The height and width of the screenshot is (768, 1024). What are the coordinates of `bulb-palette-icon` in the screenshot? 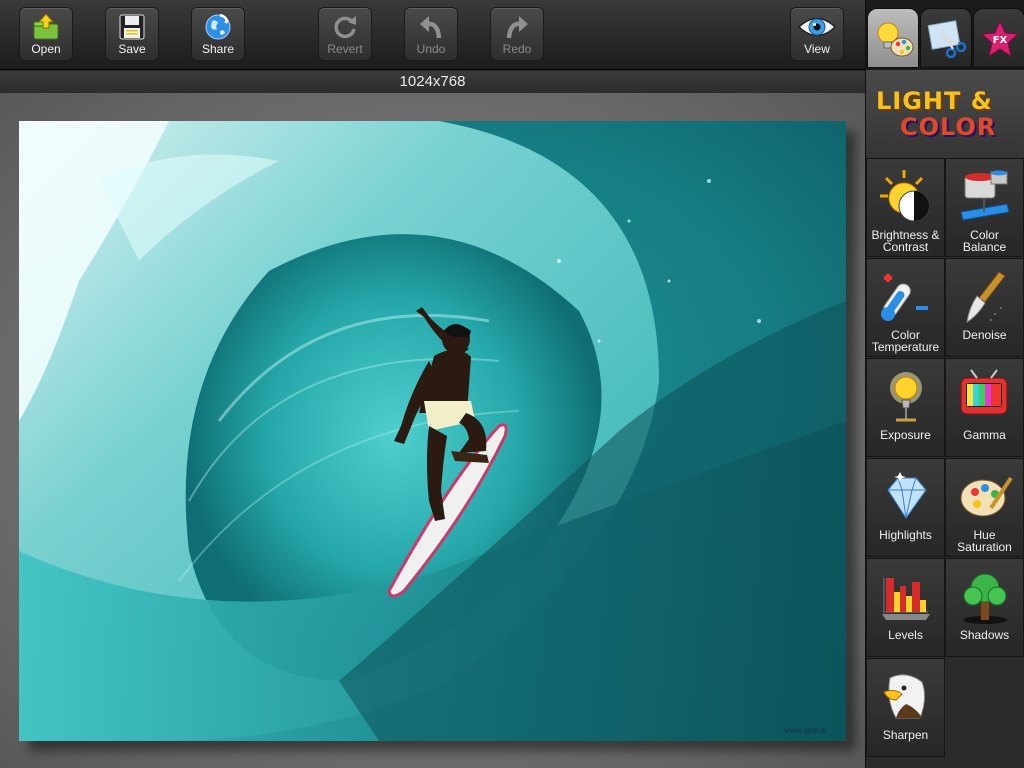 It's located at (895, 39).